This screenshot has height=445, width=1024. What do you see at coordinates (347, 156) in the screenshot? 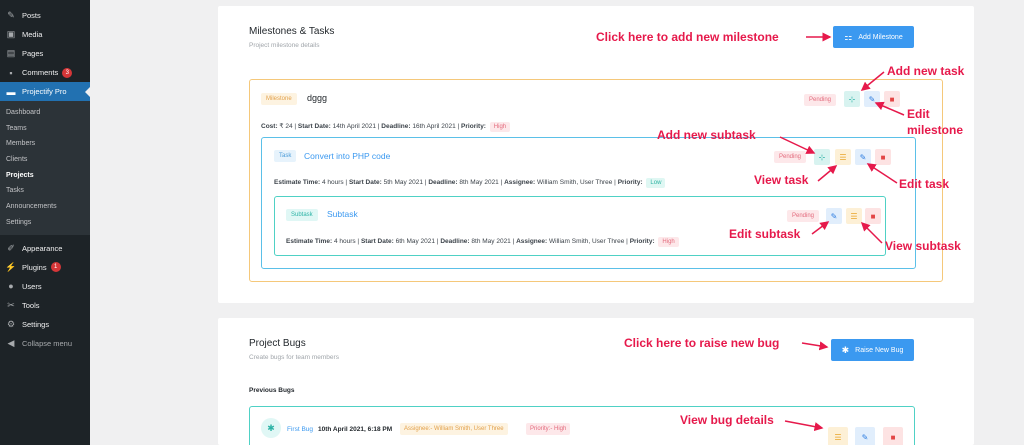
I see `task-title-link: Convert into PHP code` at bounding box center [347, 156].